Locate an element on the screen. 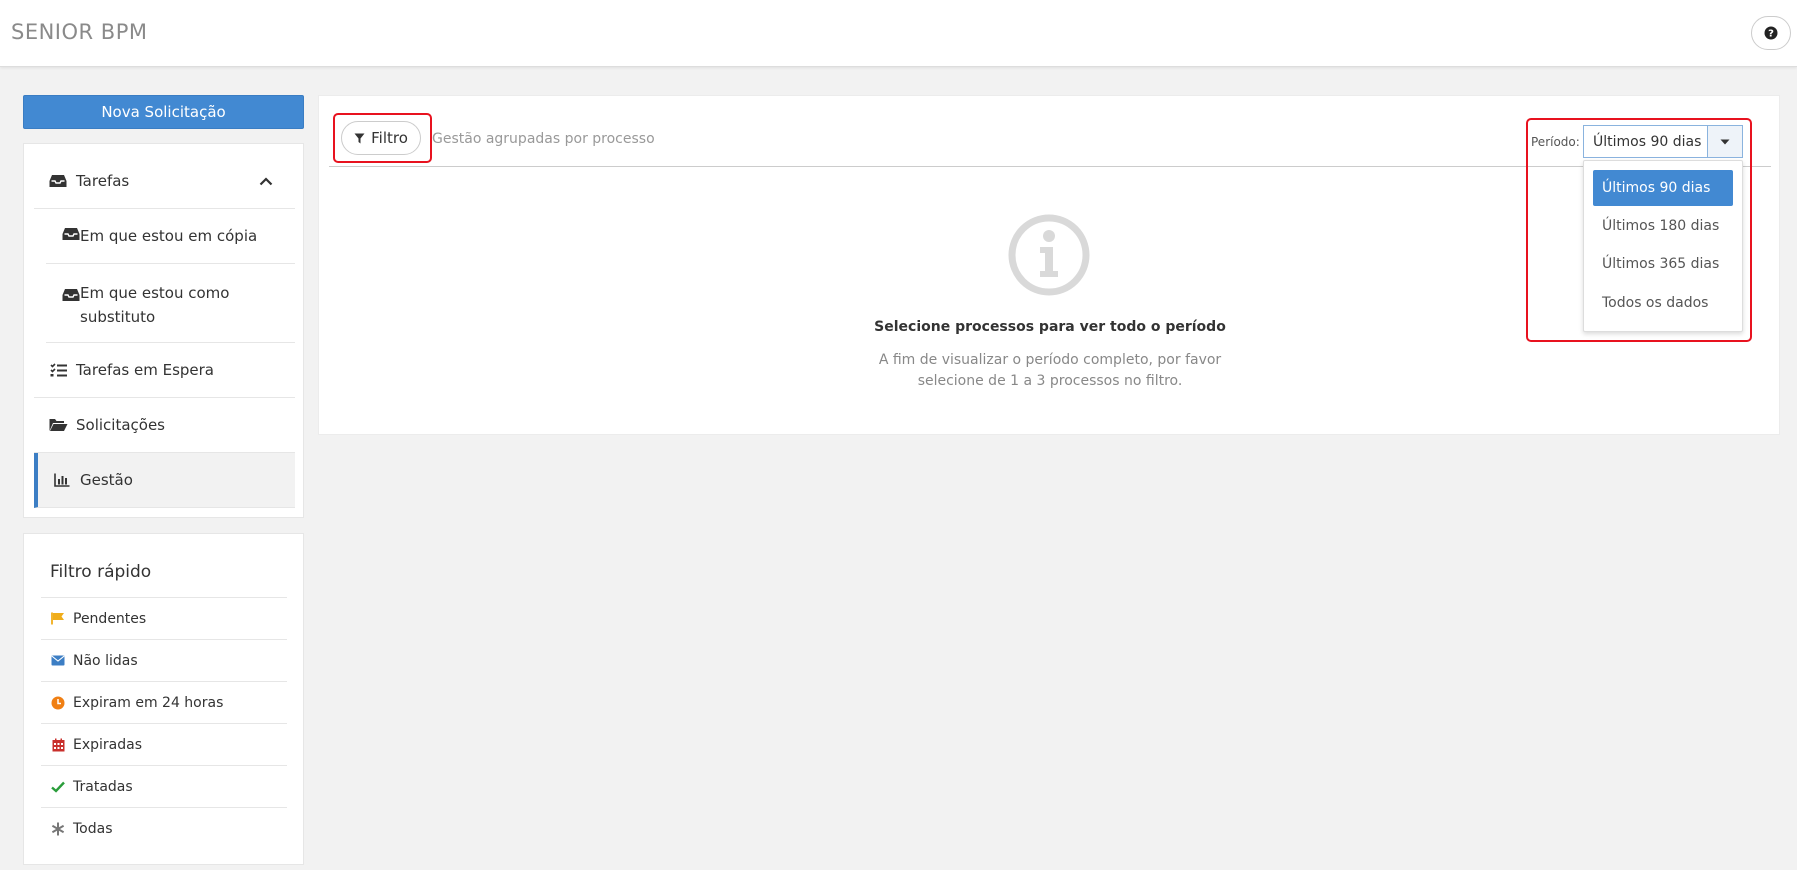 This screenshot has width=1797, height=870. question-circle-icon: ? is located at coordinates (1771, 33).